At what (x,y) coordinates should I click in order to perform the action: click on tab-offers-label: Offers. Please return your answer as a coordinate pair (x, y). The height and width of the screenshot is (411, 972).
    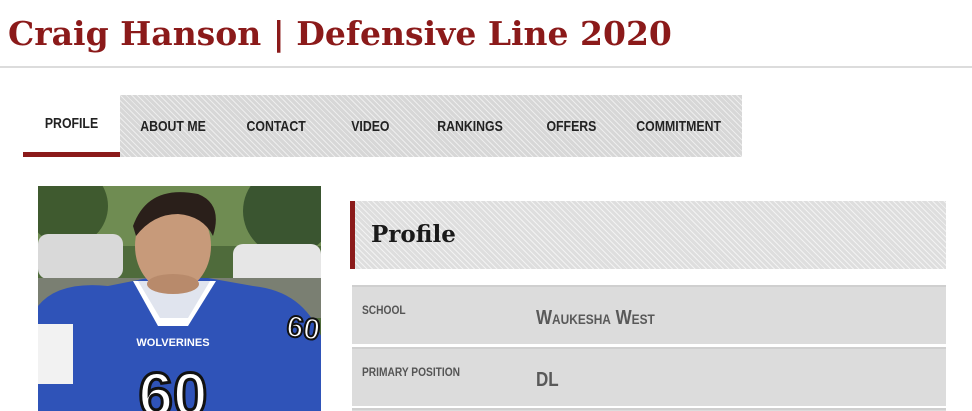
    Looking at the image, I should click on (571, 126).